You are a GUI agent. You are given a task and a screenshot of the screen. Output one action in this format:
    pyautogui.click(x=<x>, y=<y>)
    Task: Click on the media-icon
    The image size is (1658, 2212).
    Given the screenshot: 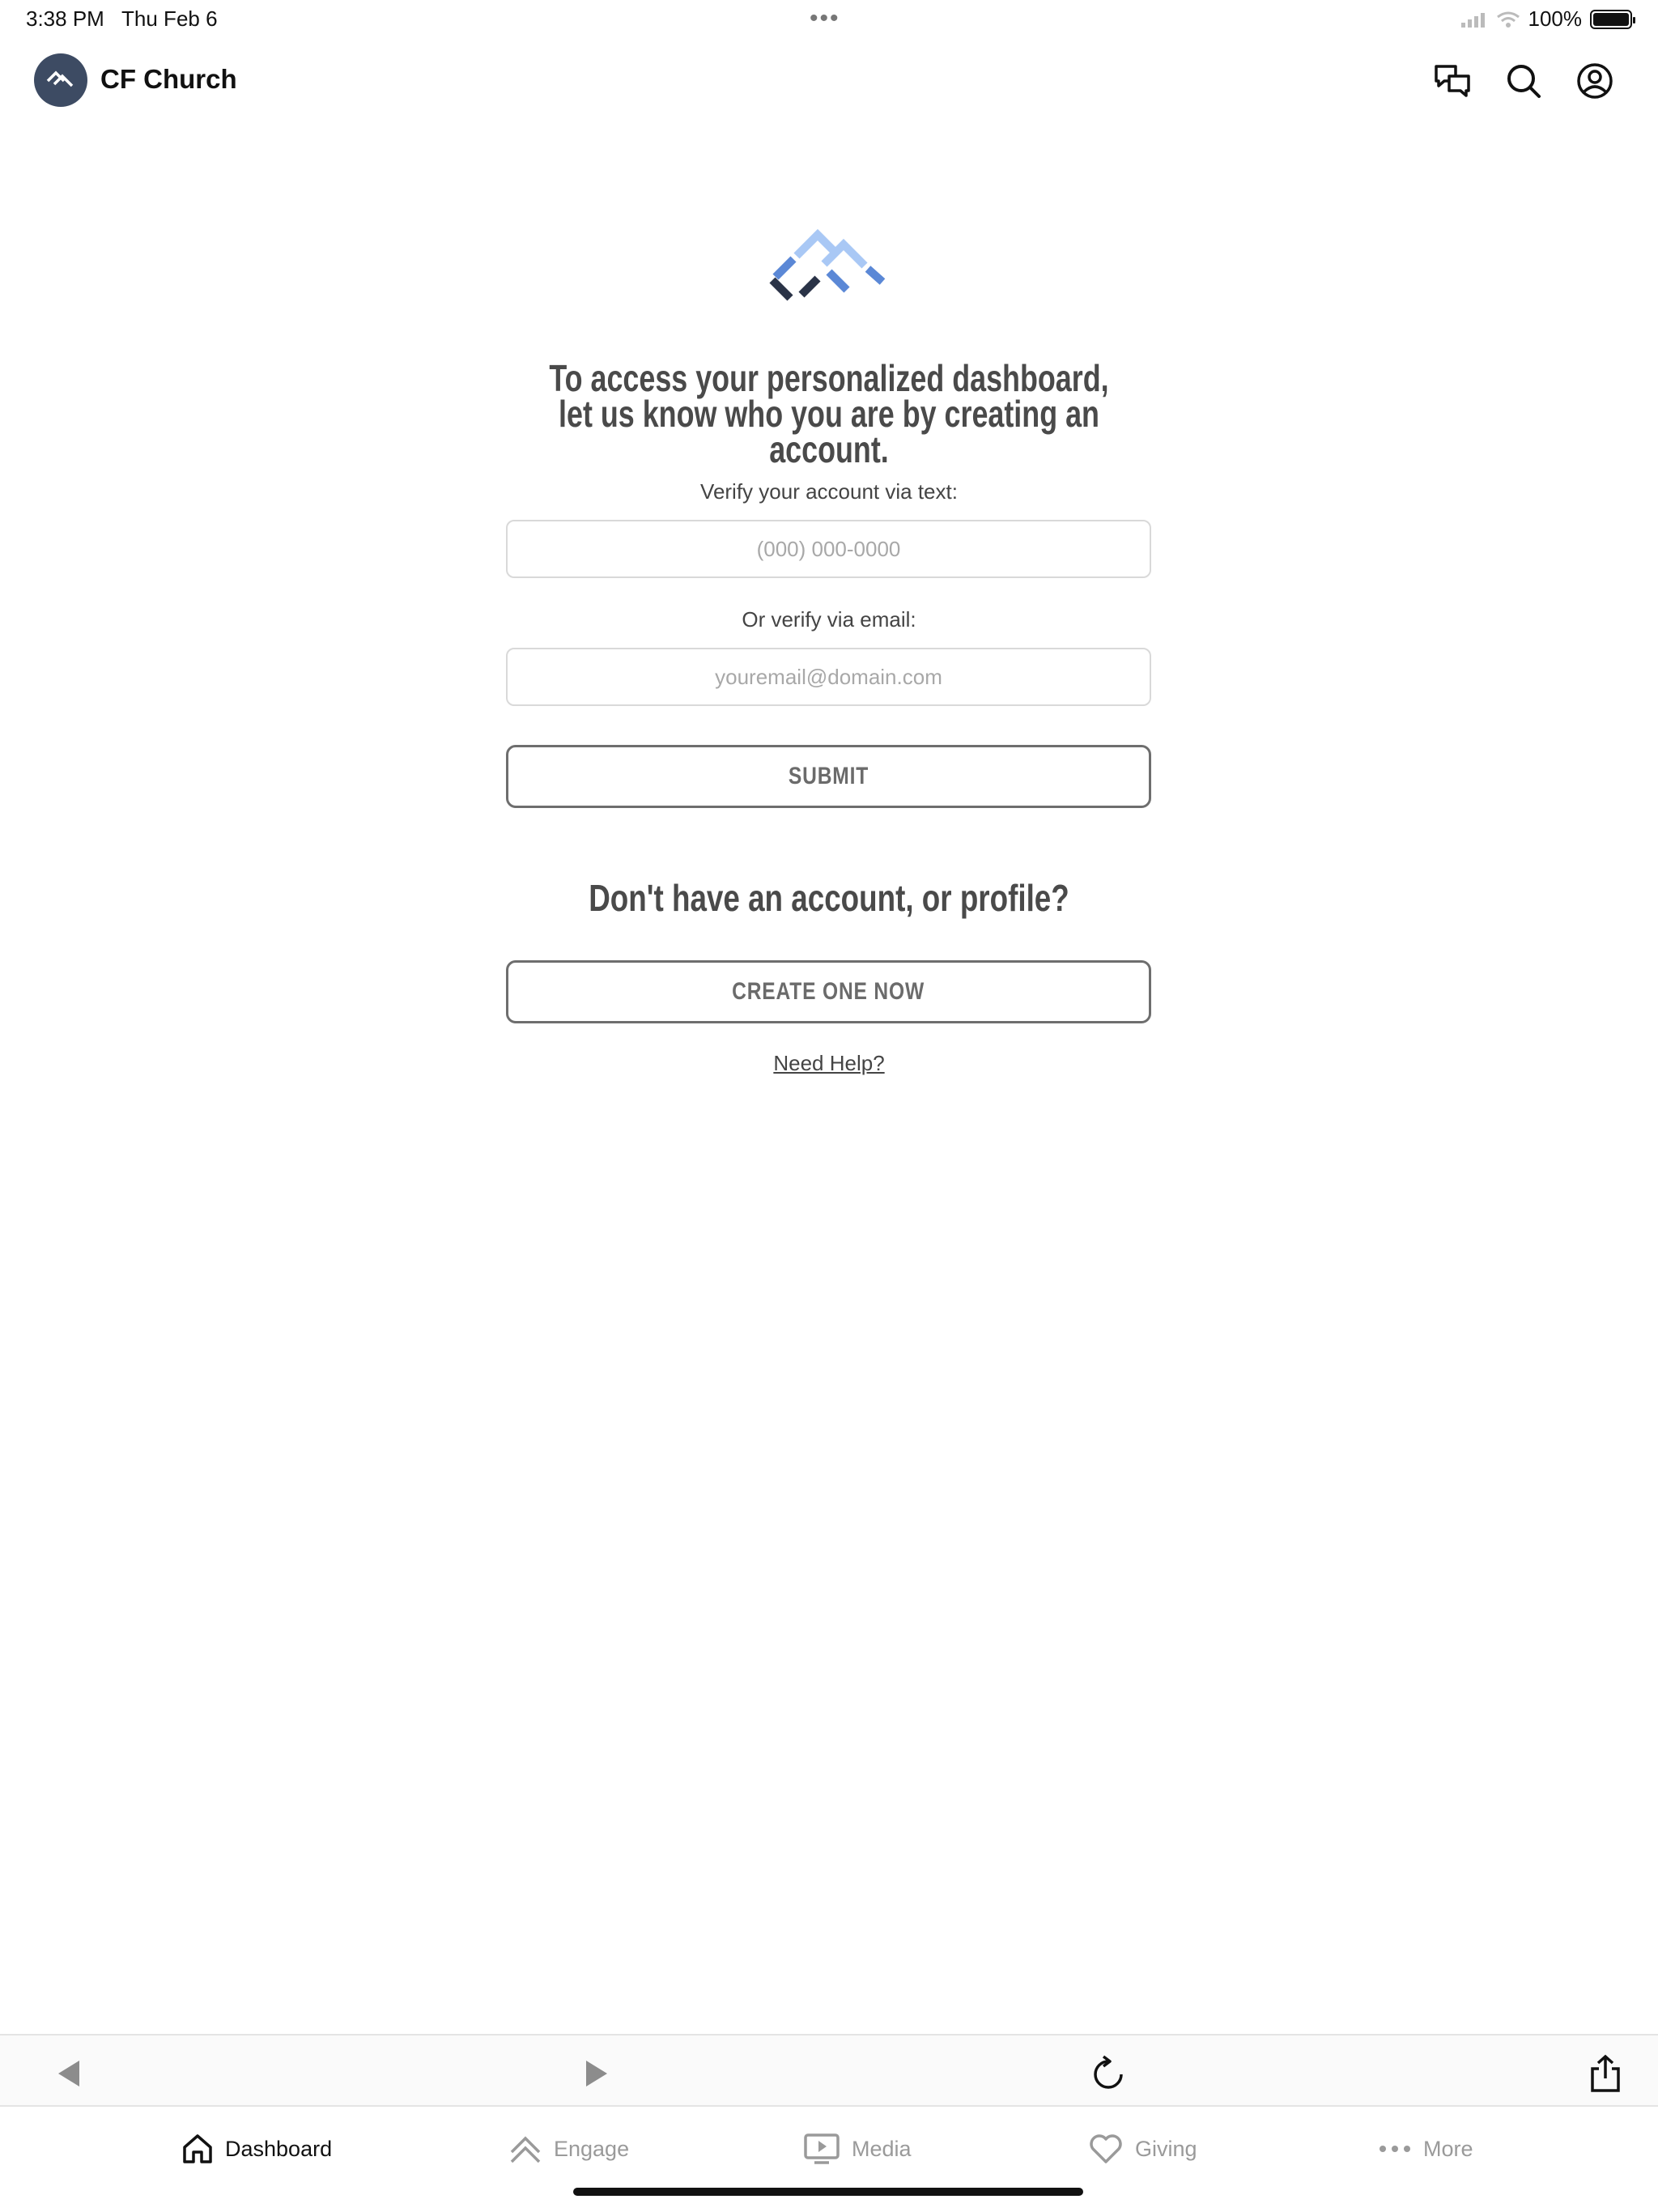 What is the action you would take?
    pyautogui.click(x=822, y=2149)
    